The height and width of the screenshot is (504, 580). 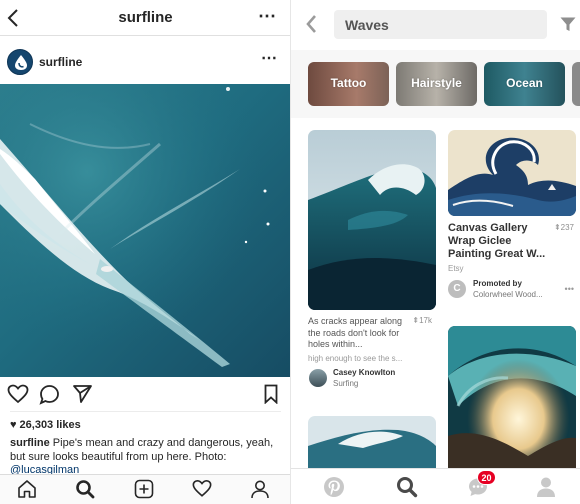 What do you see at coordinates (144, 491) in the screenshot?
I see `new-post-icon` at bounding box center [144, 491].